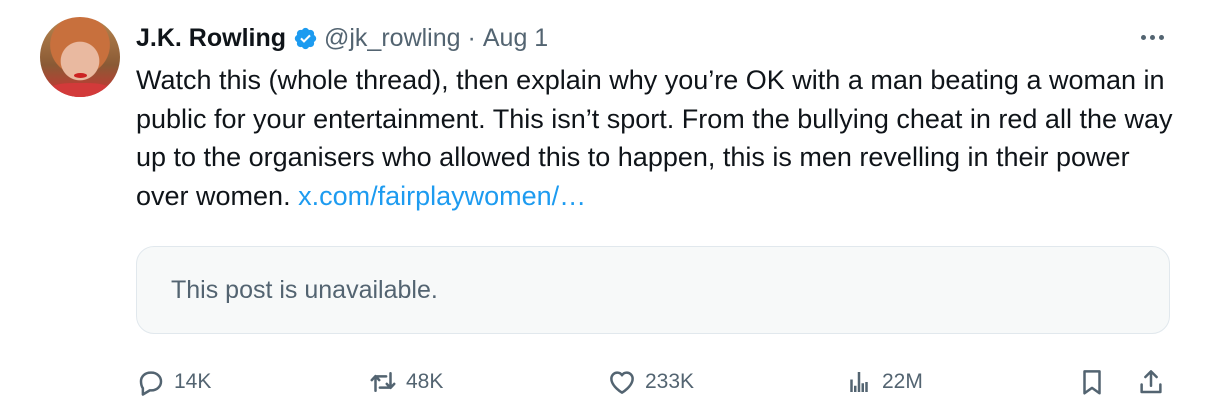  What do you see at coordinates (622, 382) in the screenshot?
I see `heart-icon` at bounding box center [622, 382].